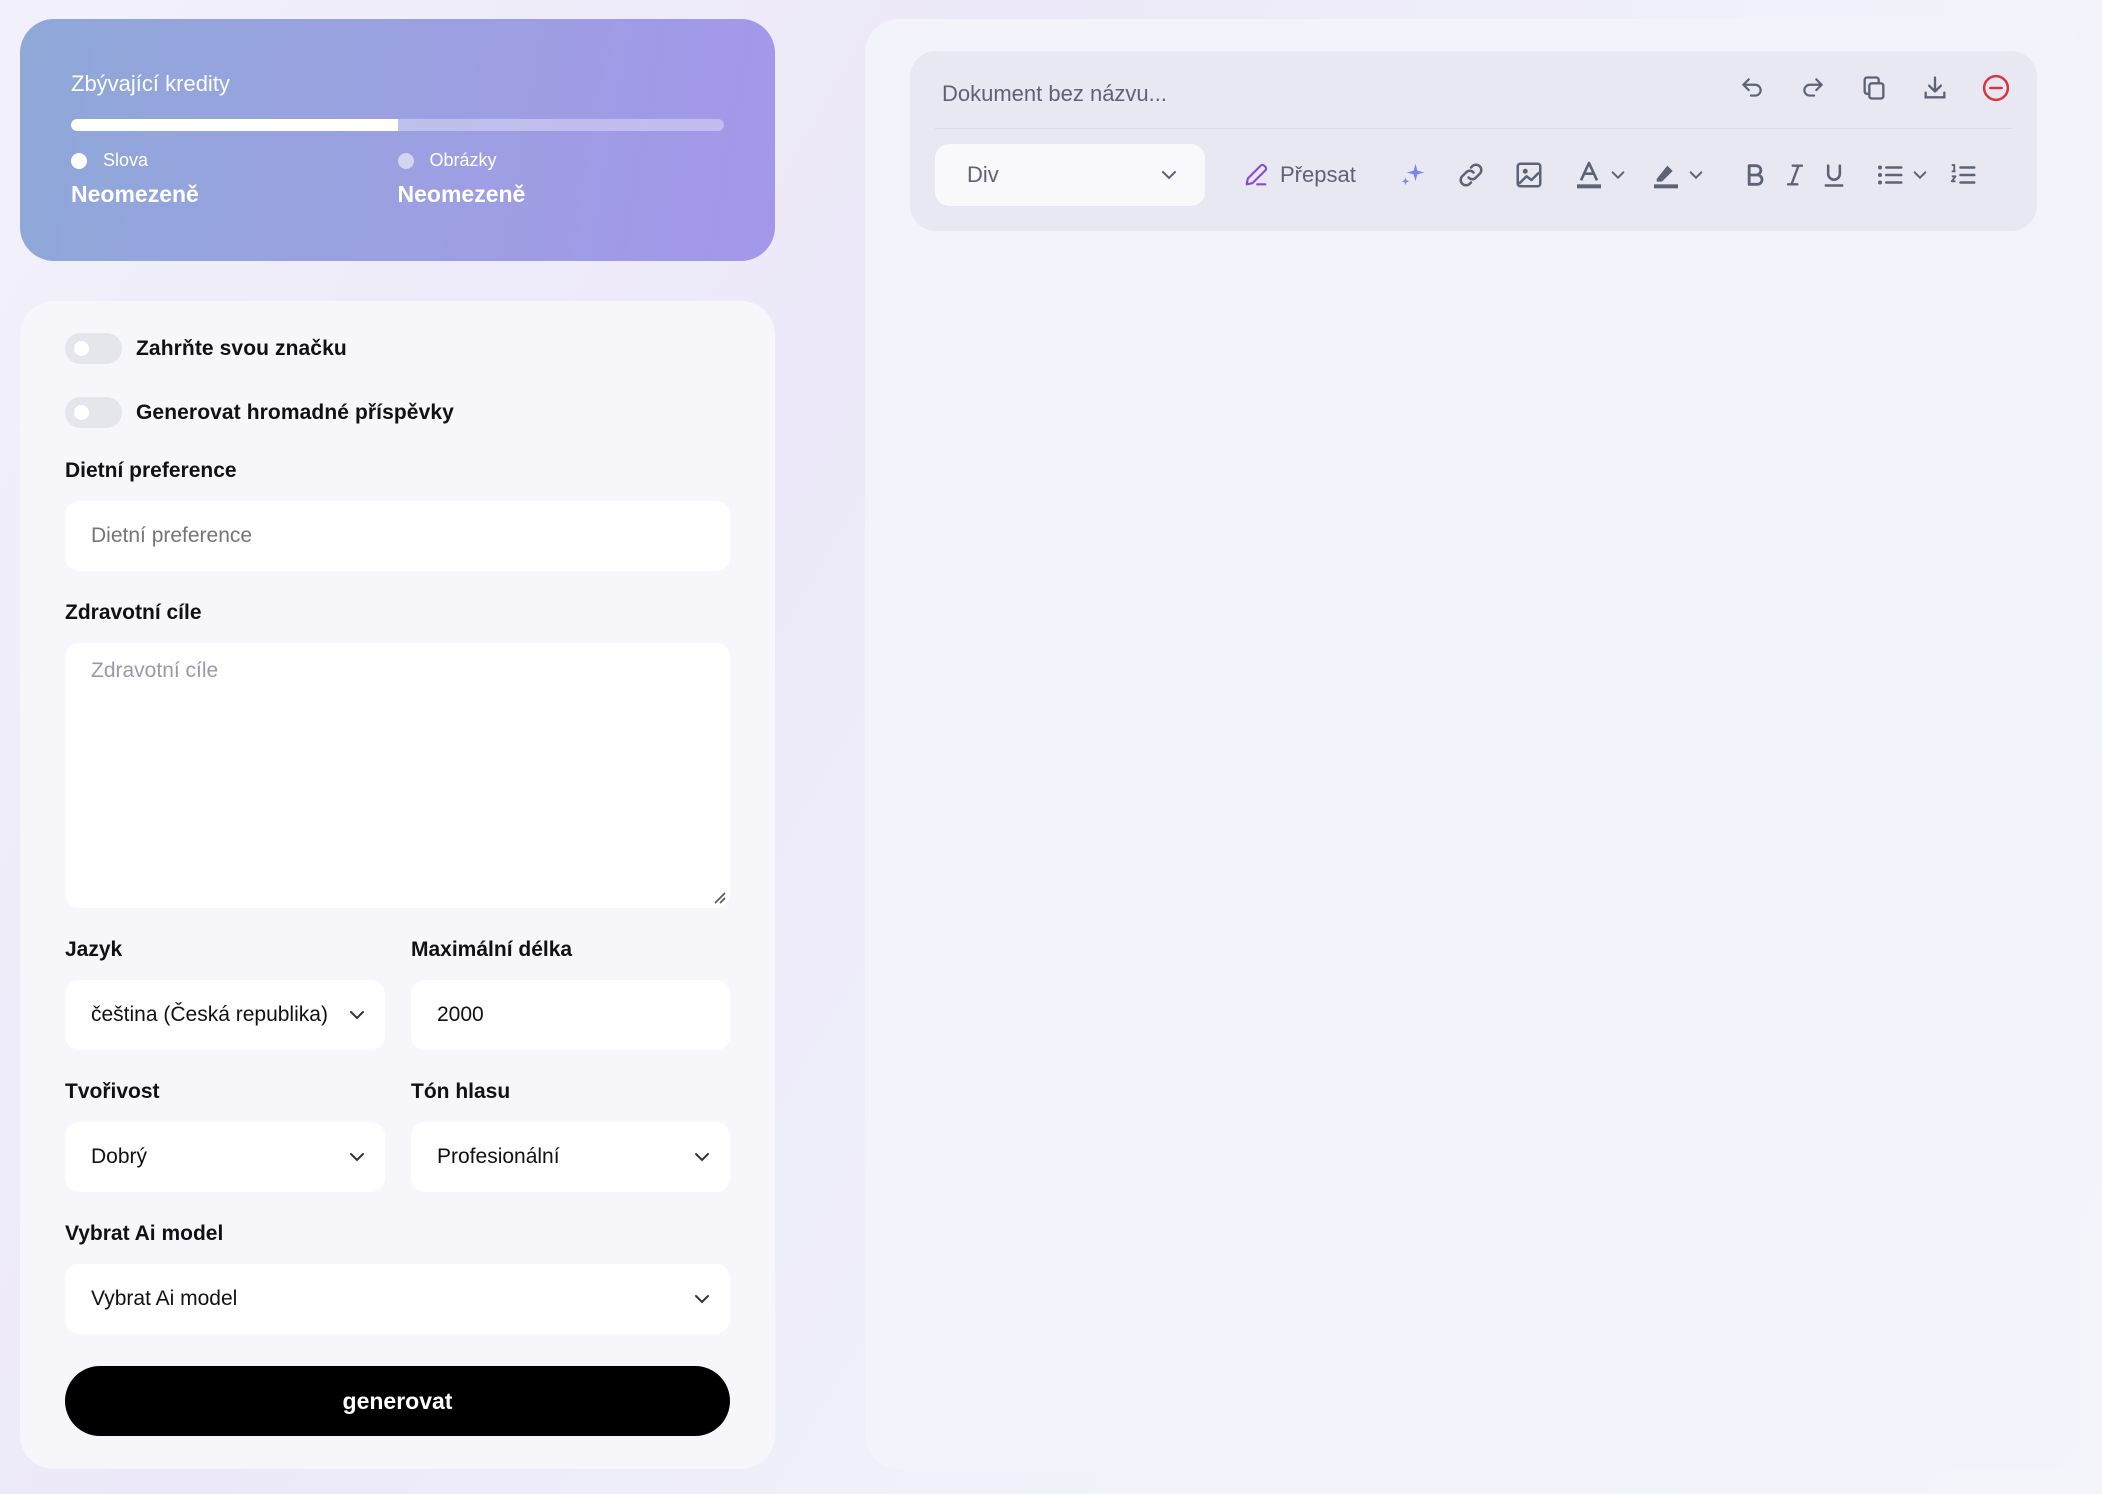 This screenshot has height=1494, width=2102. I want to click on link-icon, so click(1471, 175).